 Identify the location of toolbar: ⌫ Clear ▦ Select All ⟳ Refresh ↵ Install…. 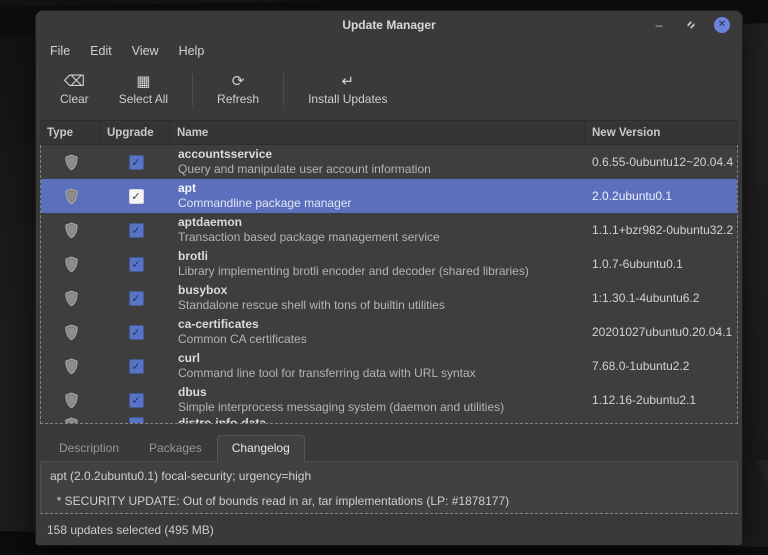
(389, 91).